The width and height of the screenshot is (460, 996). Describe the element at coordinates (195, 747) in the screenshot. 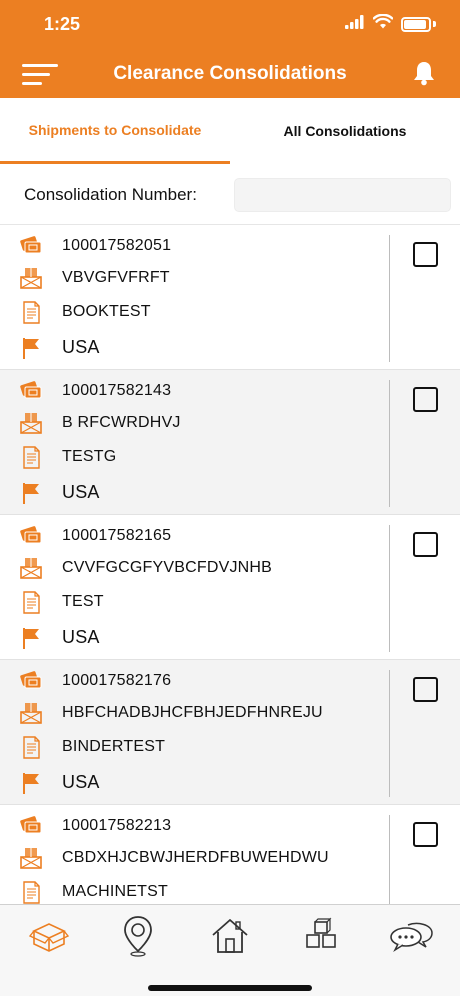

I see `shipment-description-row: BINDERTEST` at that location.